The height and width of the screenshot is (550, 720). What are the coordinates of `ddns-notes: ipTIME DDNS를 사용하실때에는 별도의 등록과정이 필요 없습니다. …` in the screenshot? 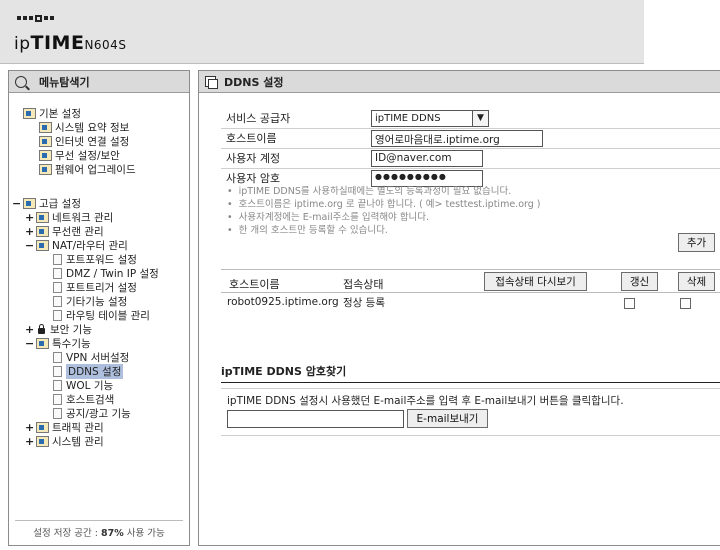 It's located at (384, 211).